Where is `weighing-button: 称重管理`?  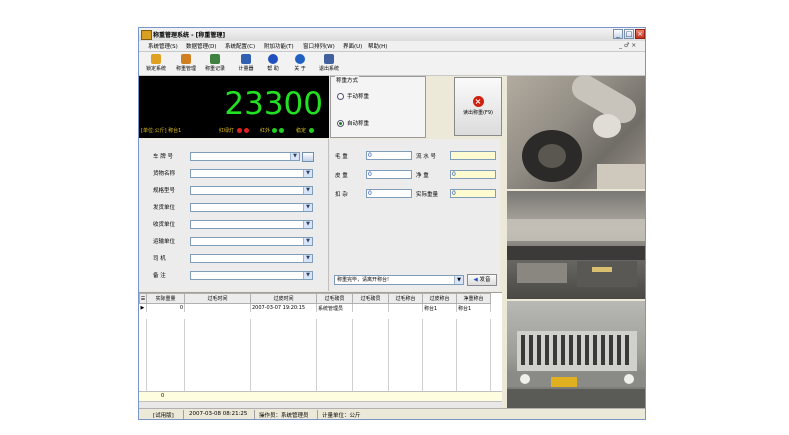
weighing-button: 称重管理 is located at coordinates (186, 63).